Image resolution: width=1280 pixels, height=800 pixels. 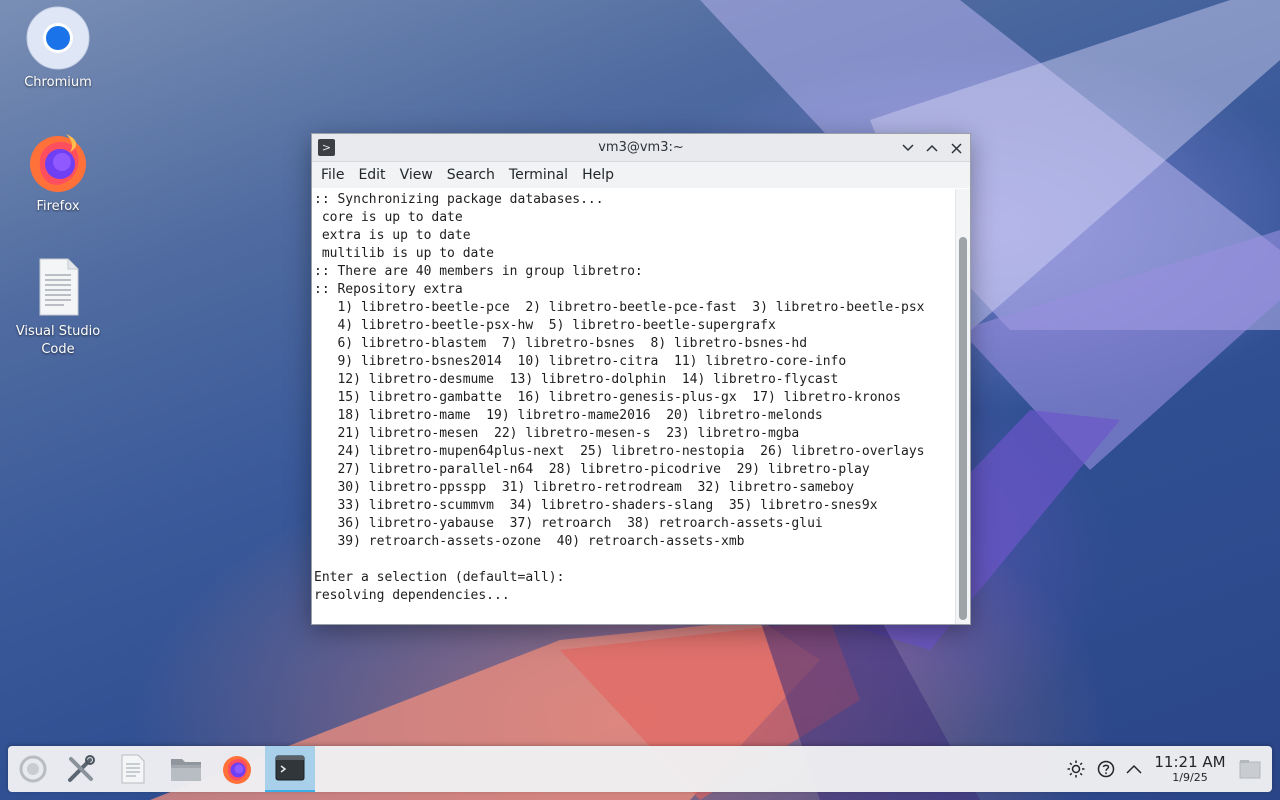 I want to click on digital-clock: 11:21 AM 1/9/25, so click(x=1190, y=769).